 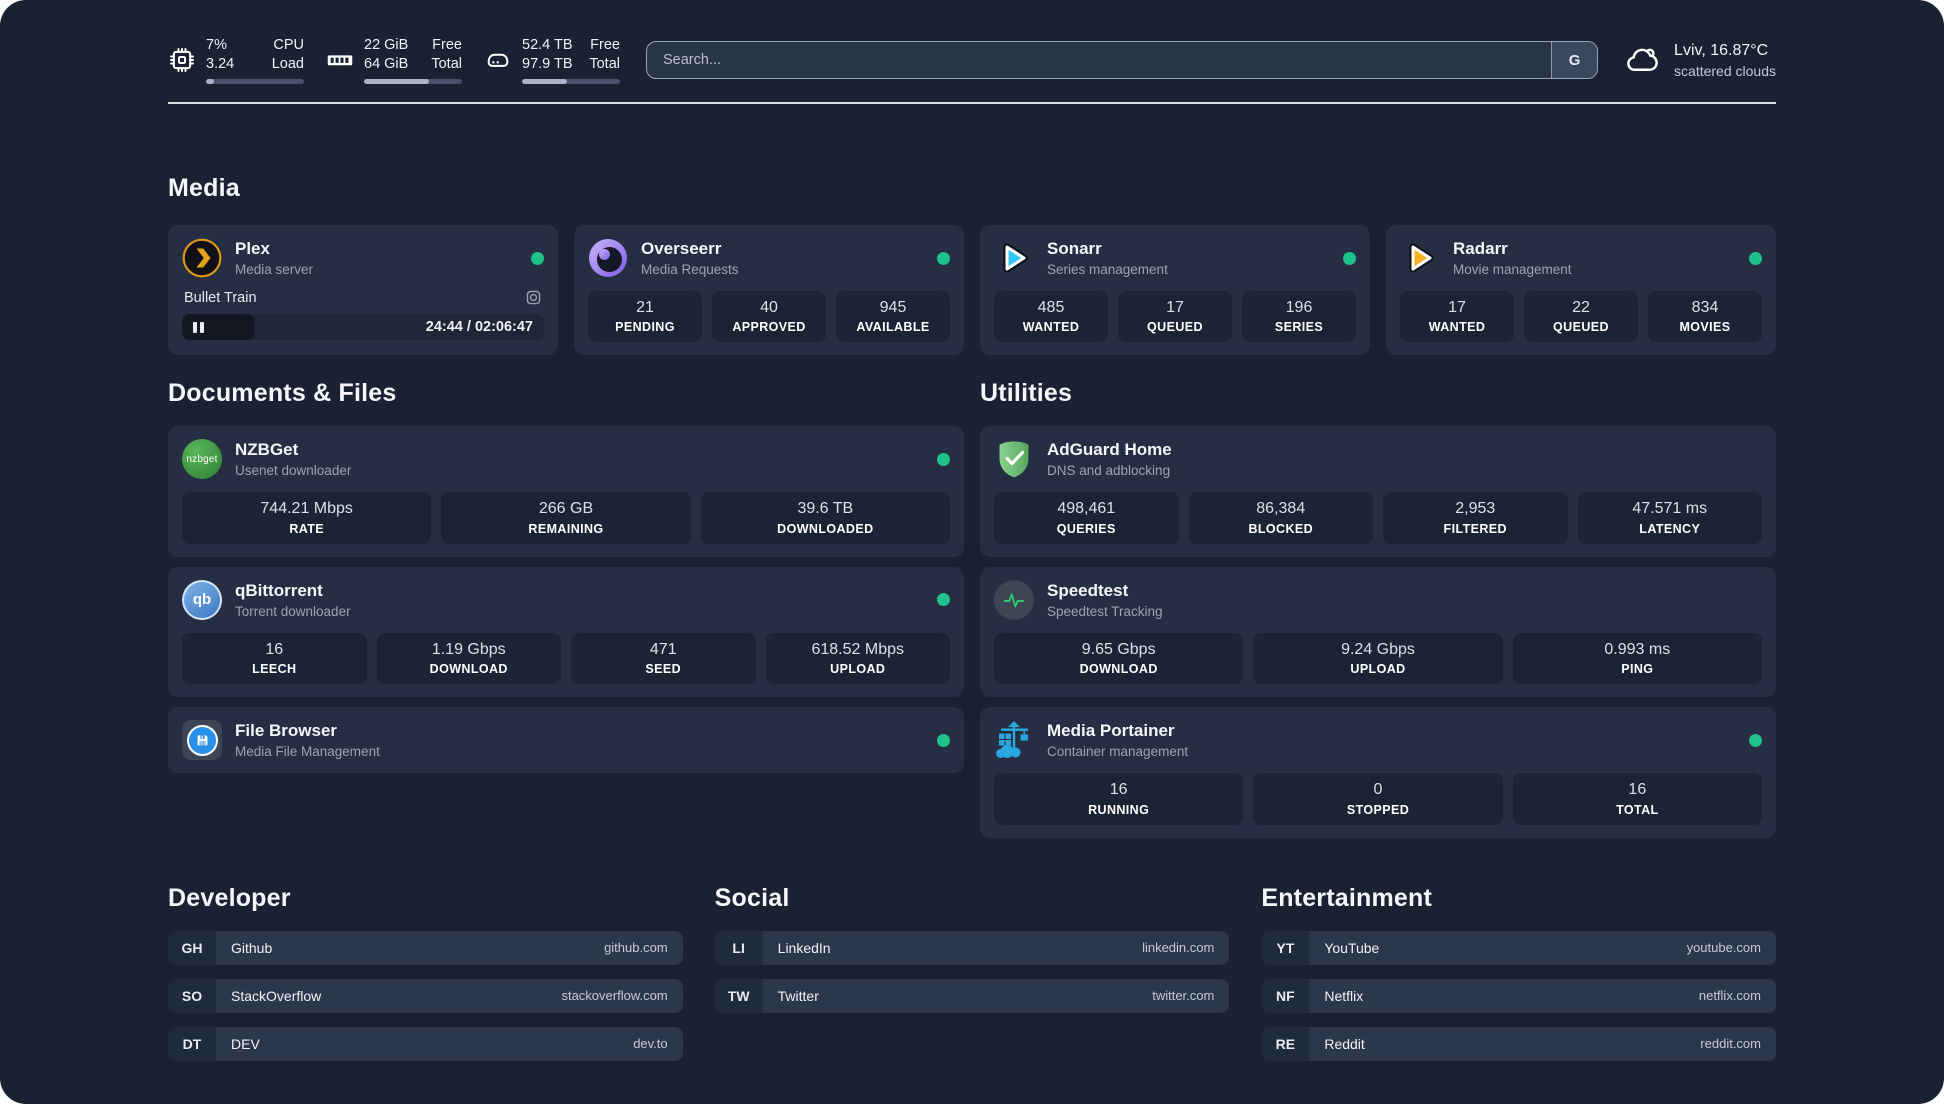 I want to click on bookmark-youtube: YT YouTube youtube.com, so click(x=1518, y=947).